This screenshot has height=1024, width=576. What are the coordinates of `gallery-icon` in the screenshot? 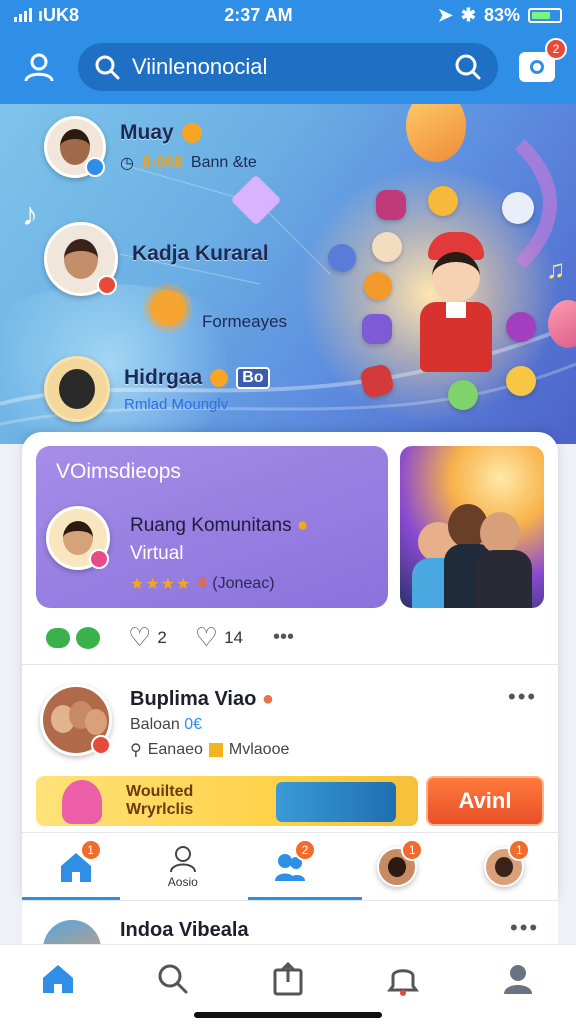 It's located at (391, 205).